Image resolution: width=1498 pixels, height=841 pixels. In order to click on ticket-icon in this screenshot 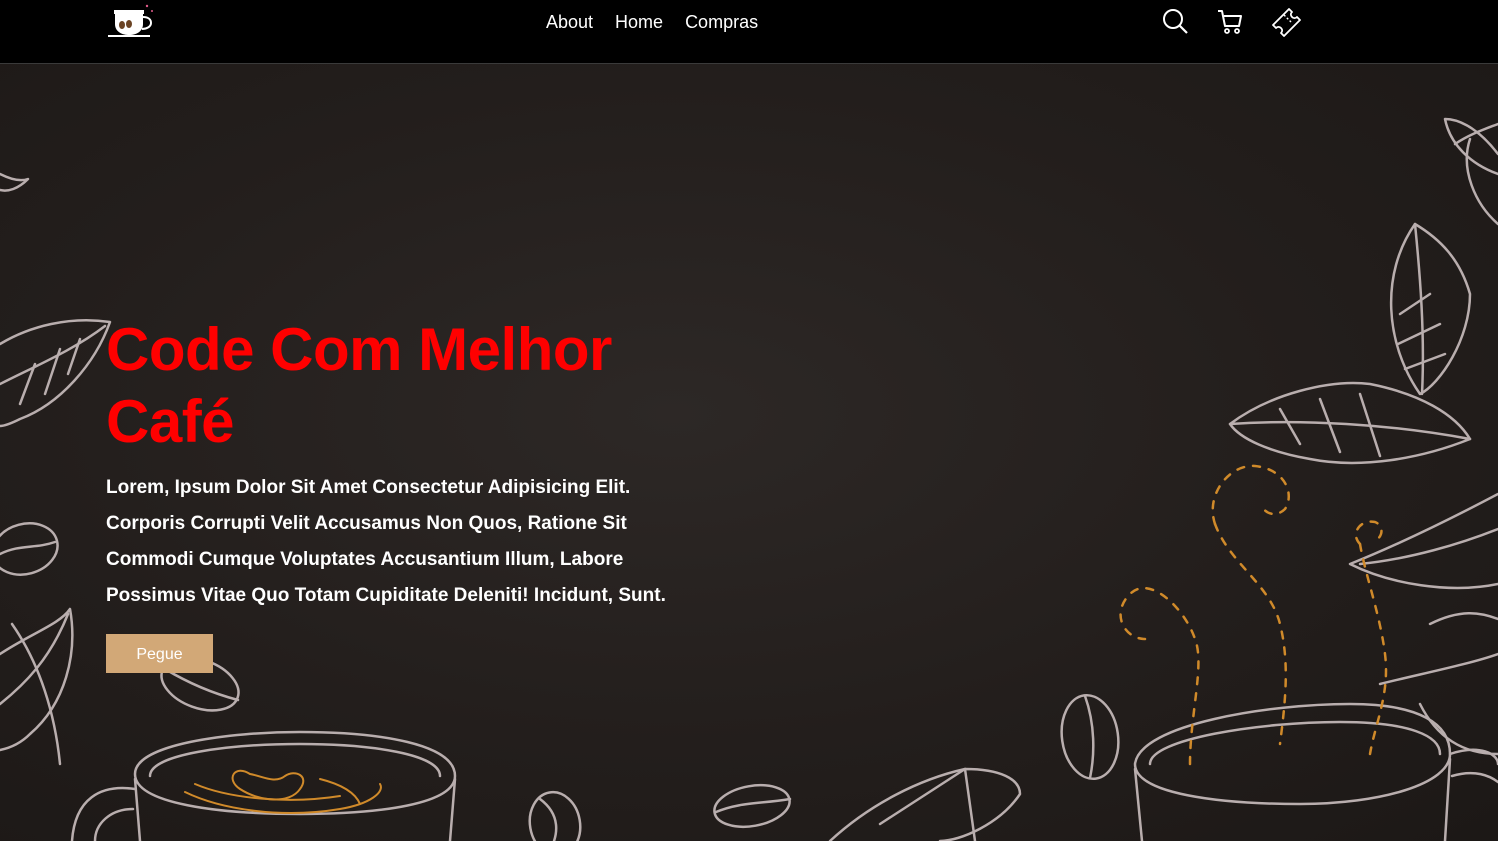, I will do `click(1285, 21)`.